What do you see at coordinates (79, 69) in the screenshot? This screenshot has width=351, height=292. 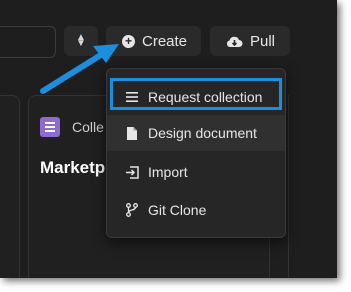 I see `pointer-arrow-icon` at bounding box center [79, 69].